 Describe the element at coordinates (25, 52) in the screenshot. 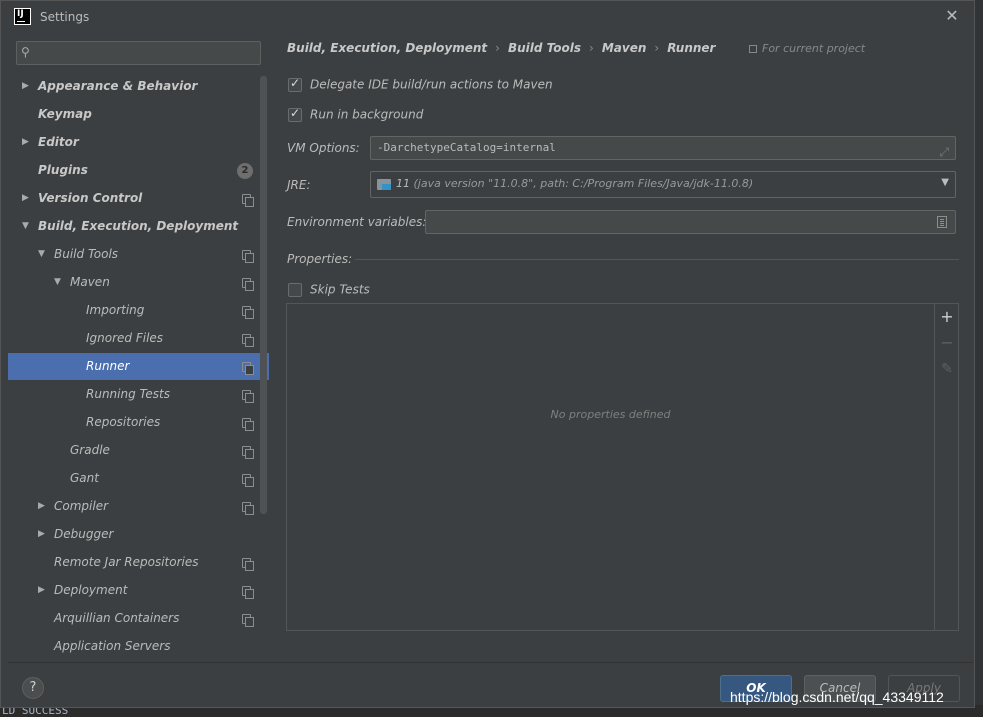

I see `search-icon: ⚲` at that location.